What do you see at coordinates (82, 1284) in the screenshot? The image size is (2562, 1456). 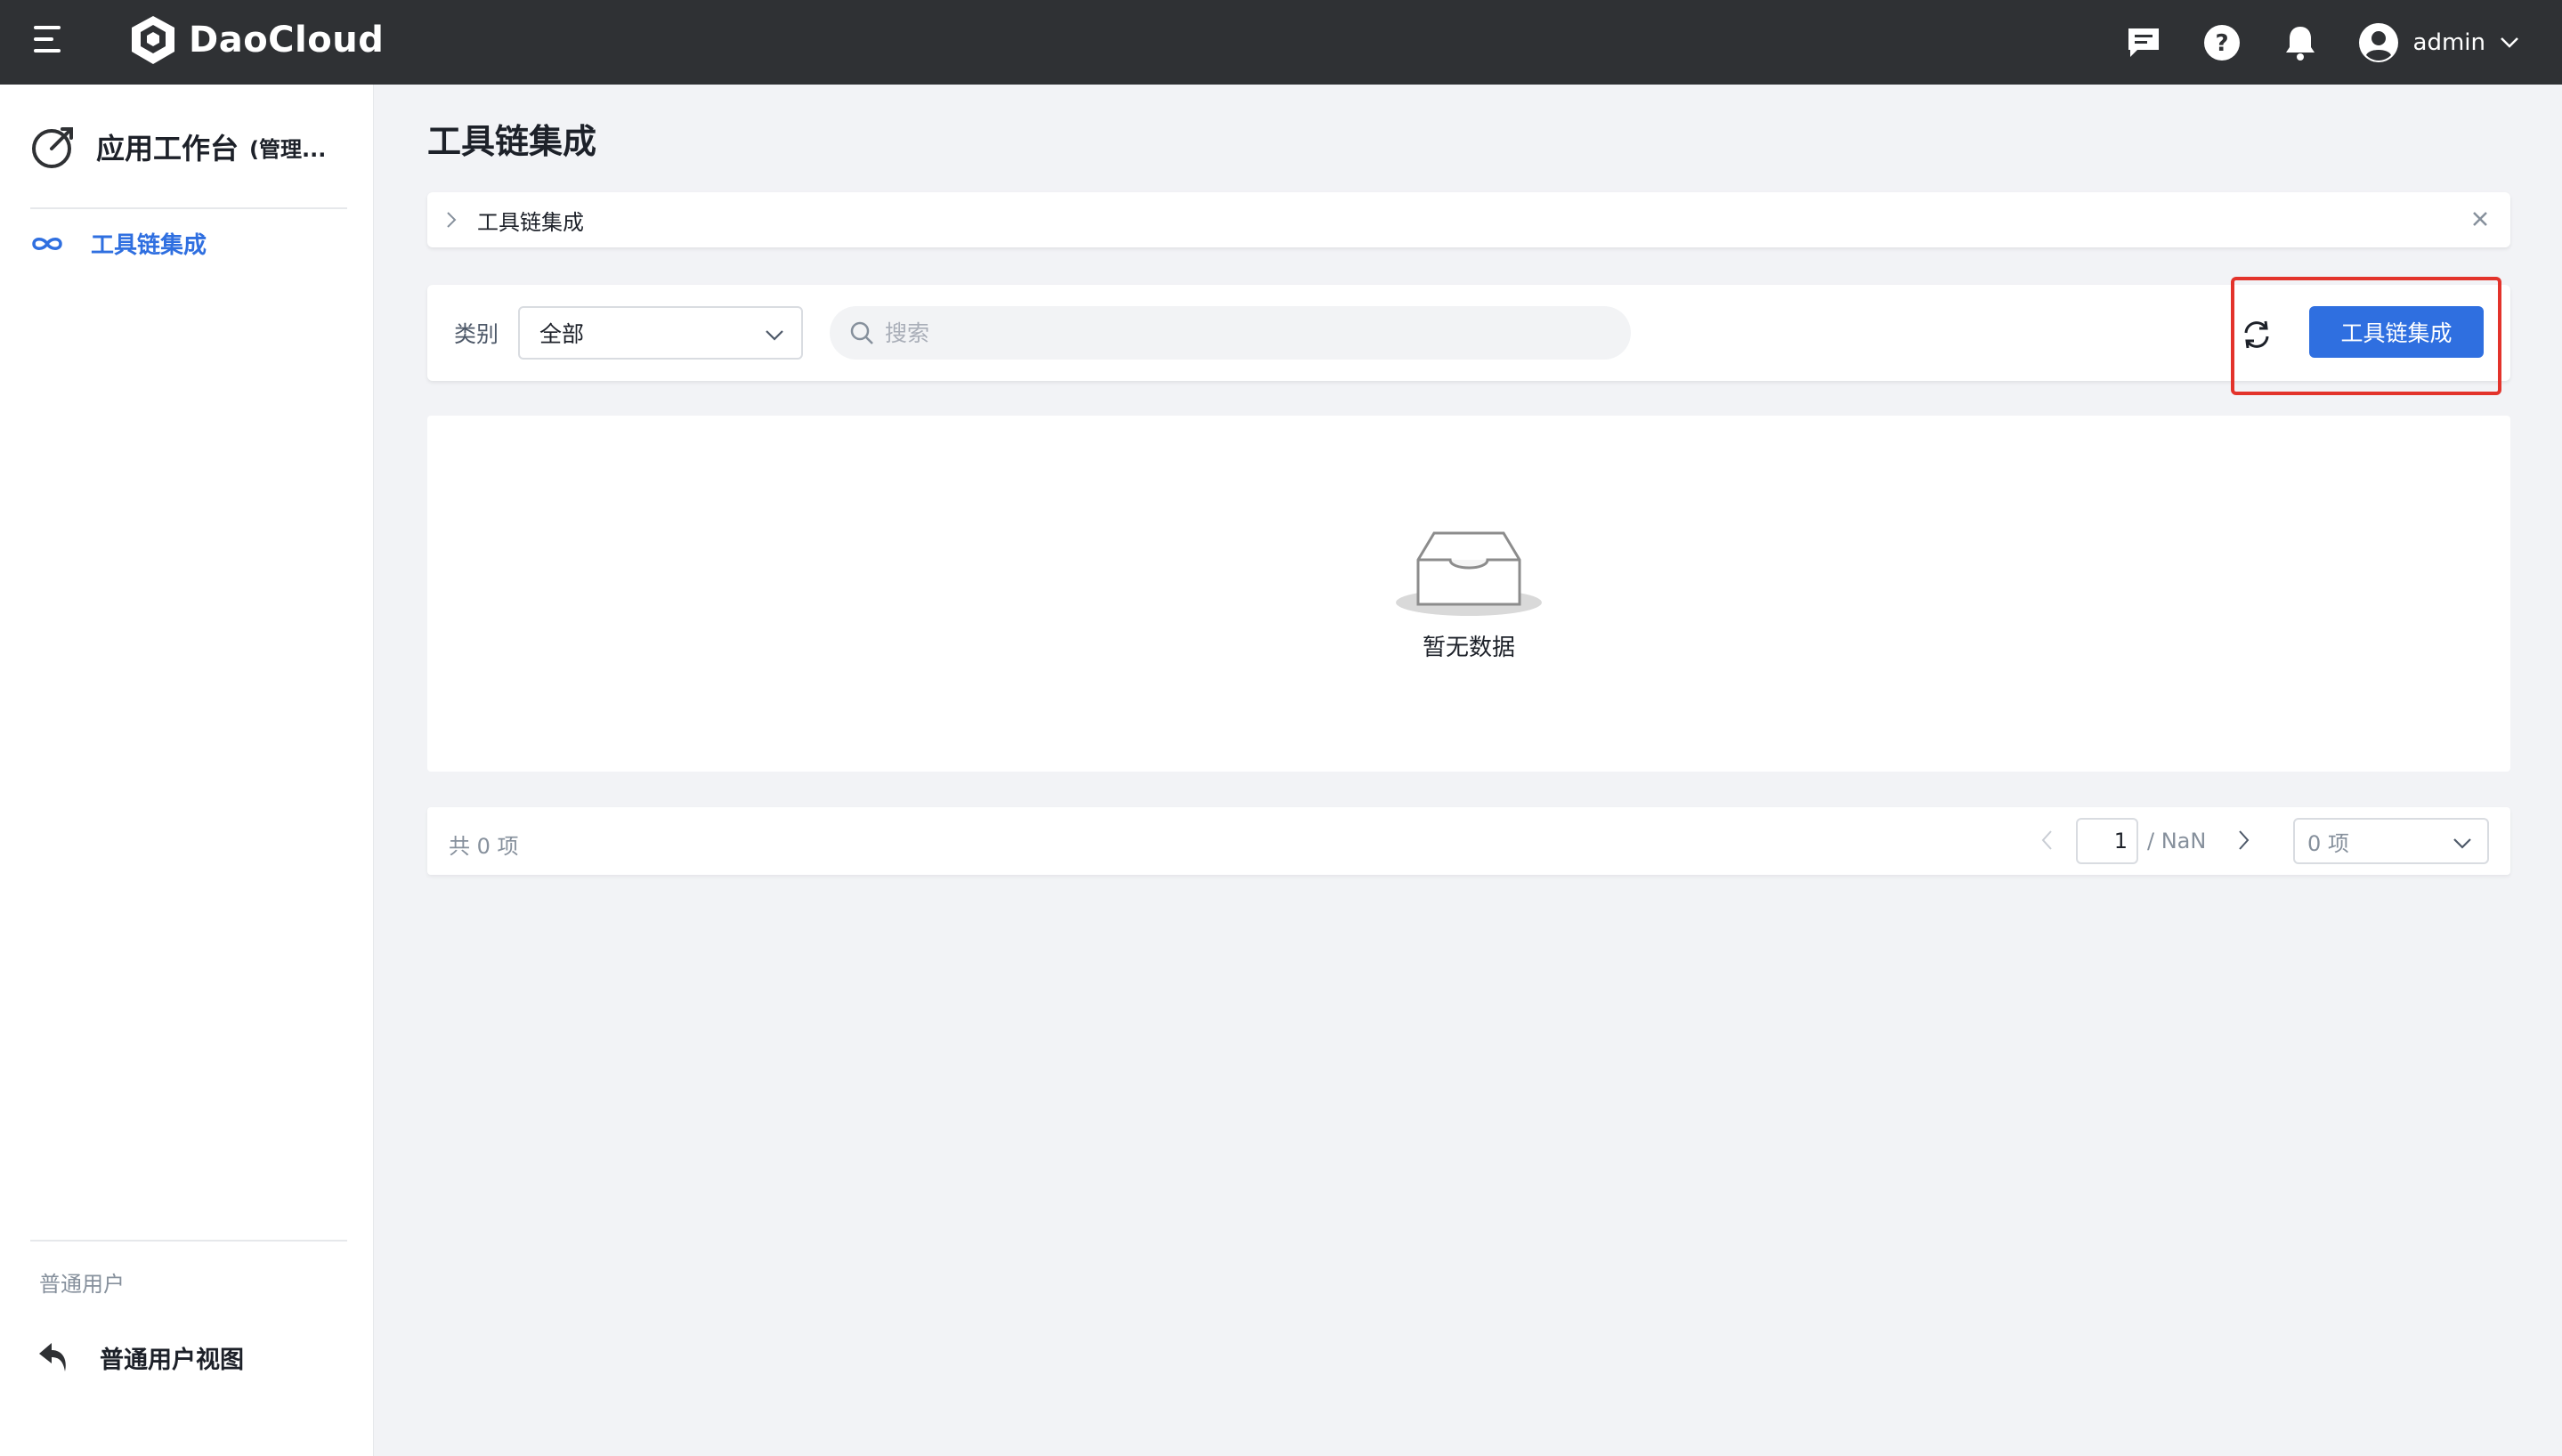 I see `sidebar-section-label: 普通用户` at bounding box center [82, 1284].